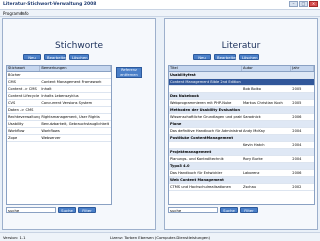 This screenshot has height=241, width=320. What do you see at coordinates (79, 57) in the screenshot?
I see `delete-keyword-button: Löschen` at bounding box center [79, 57].